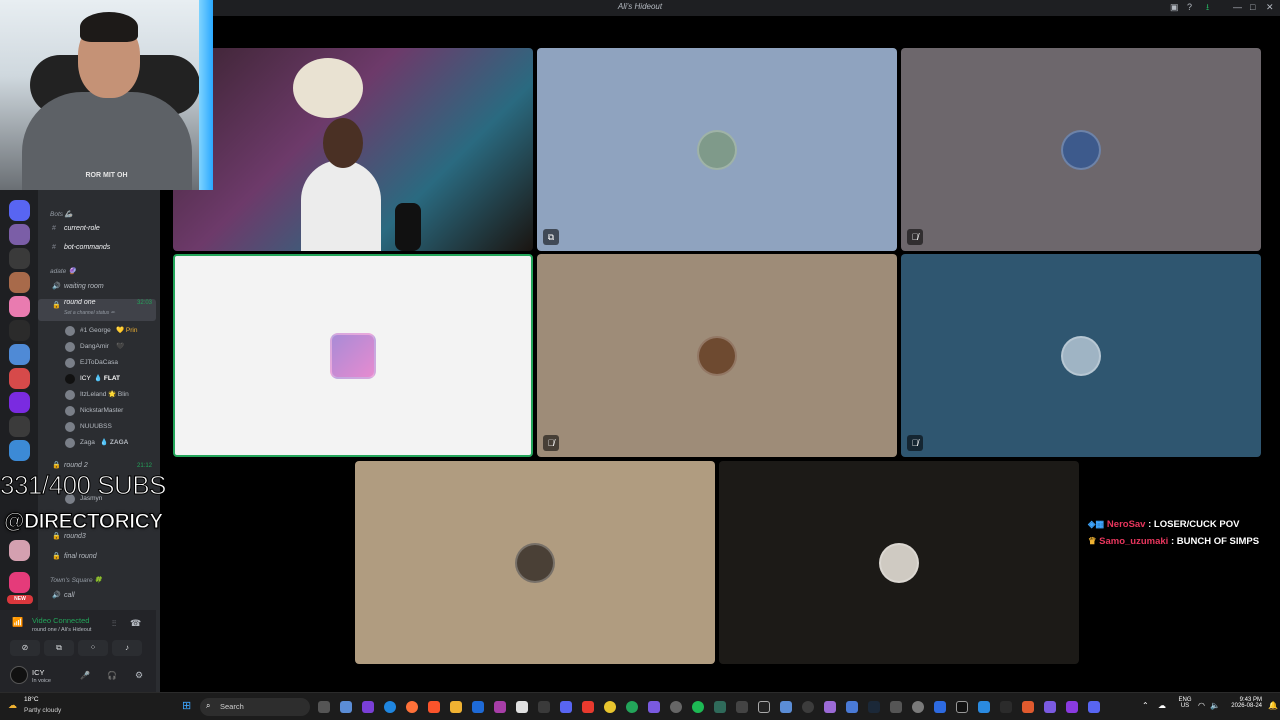  What do you see at coordinates (38, 672) in the screenshot?
I see `user-name: ICY` at bounding box center [38, 672].